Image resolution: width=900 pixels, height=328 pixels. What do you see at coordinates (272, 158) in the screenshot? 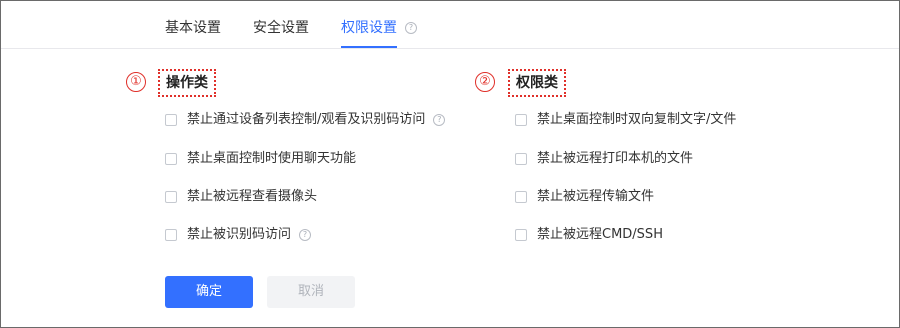
I see `option-label: 禁止桌面控制时使用聊天功能` at bounding box center [272, 158].